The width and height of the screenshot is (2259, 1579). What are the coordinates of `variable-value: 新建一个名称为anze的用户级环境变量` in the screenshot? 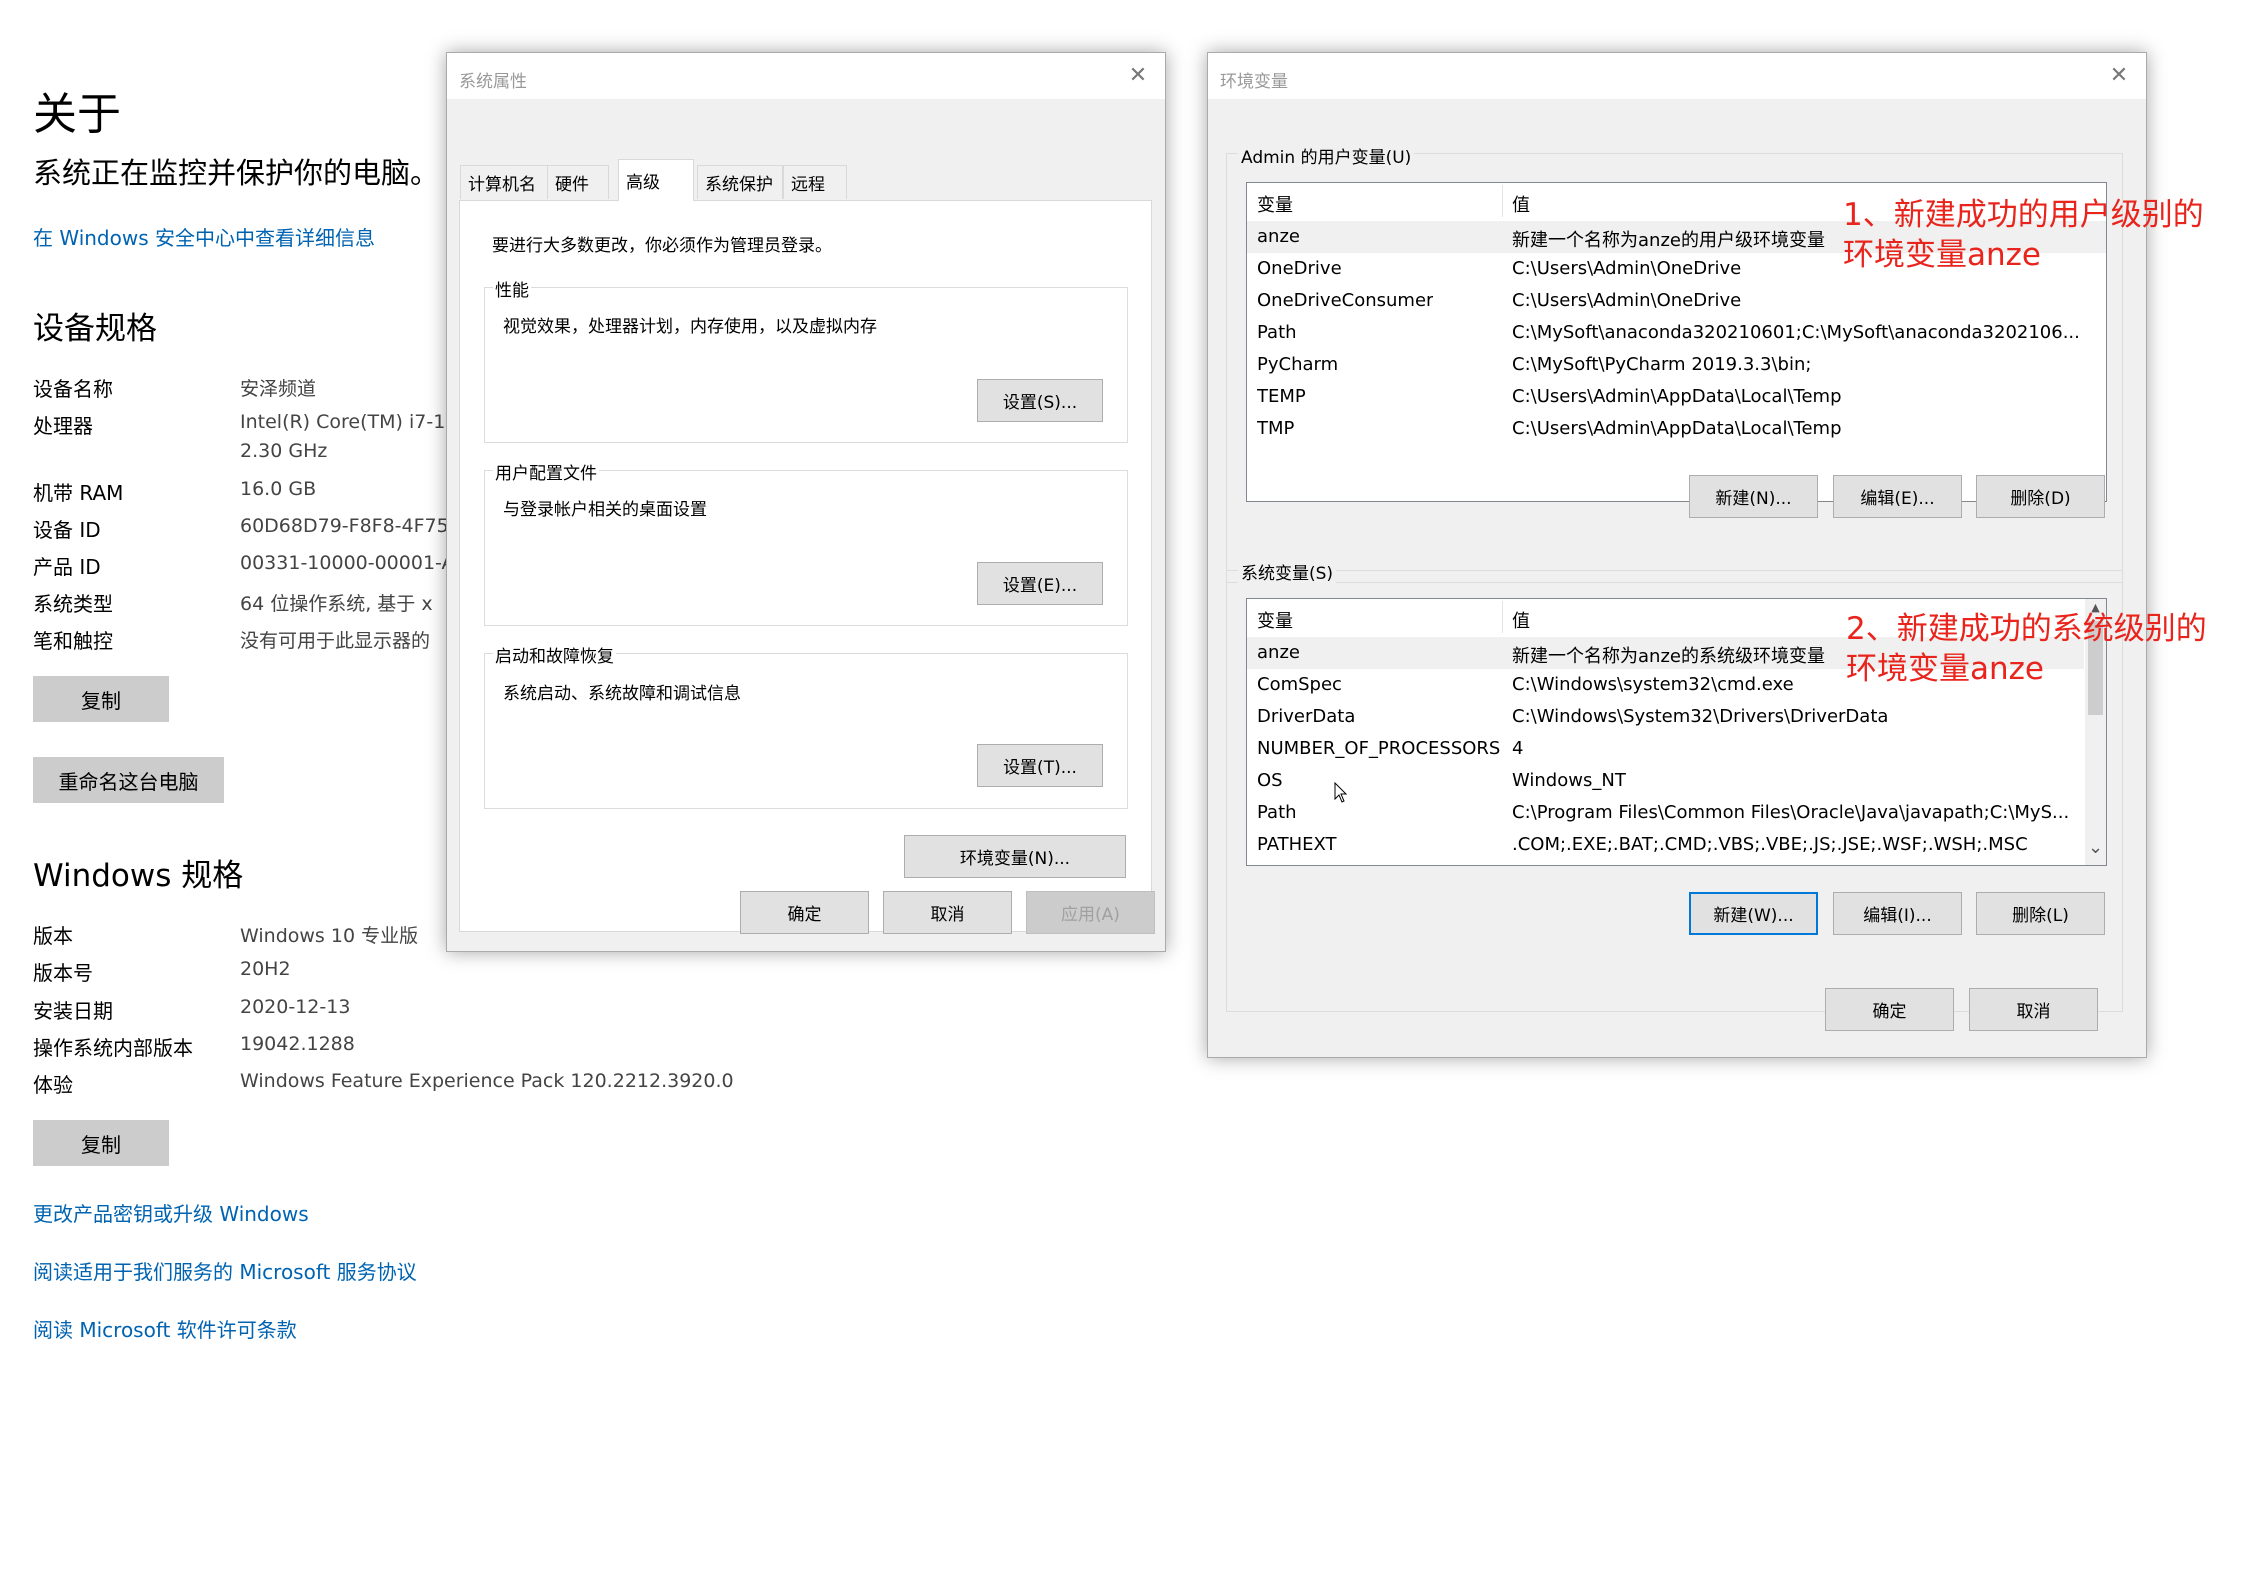 It's located at (1668, 240).